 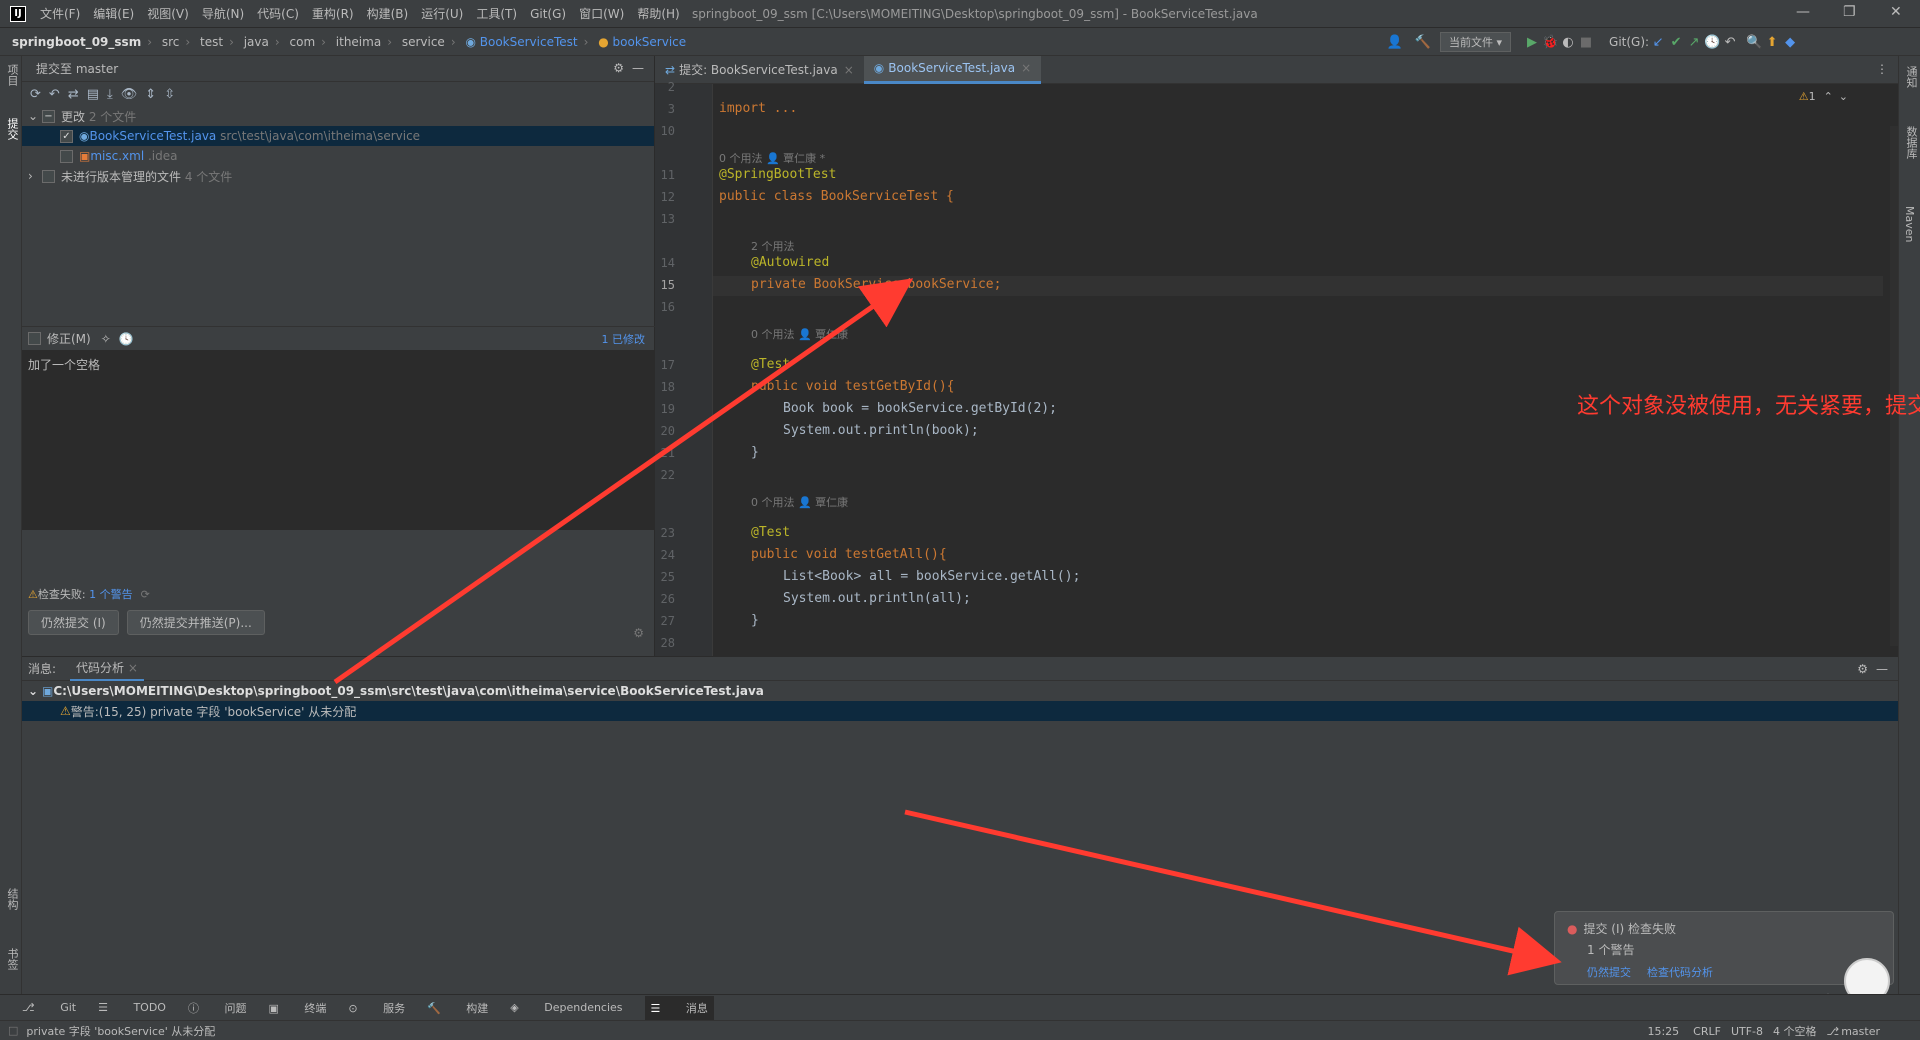 I want to click on file-row-misc: ▣ misc.xml .idea, so click(x=341, y=156).